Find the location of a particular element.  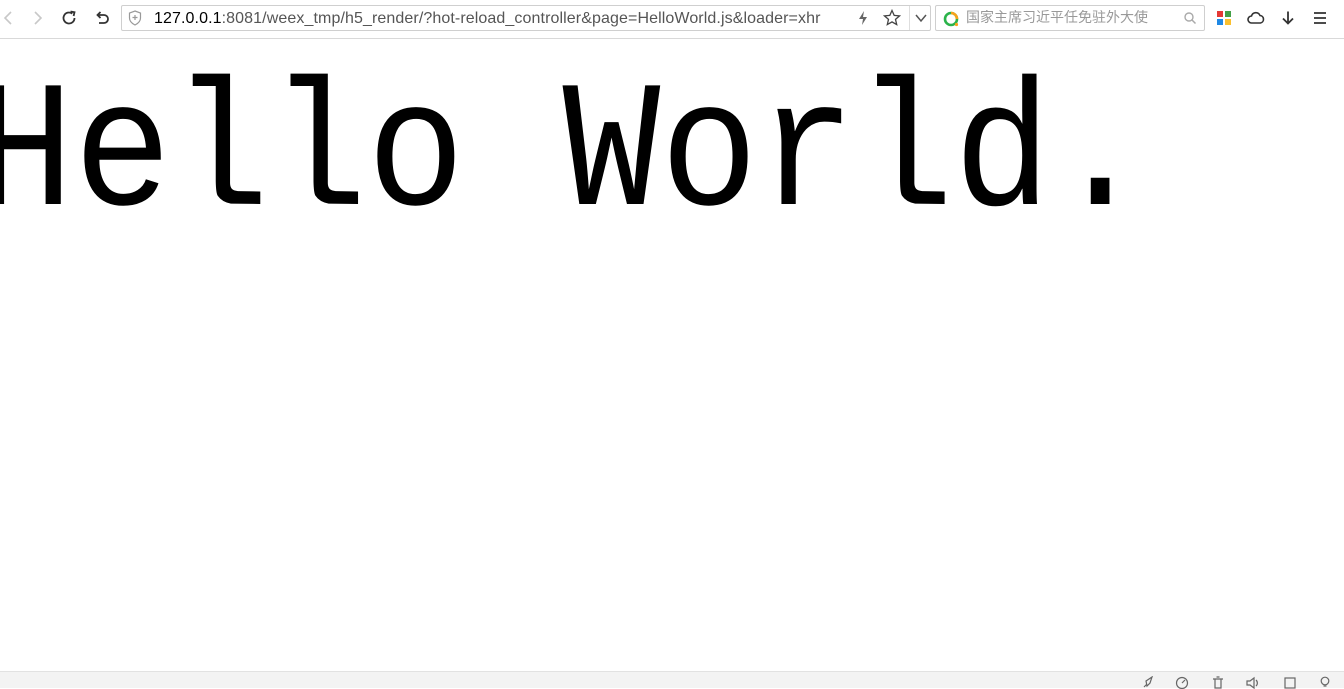

undo-button is located at coordinates (102, 18).